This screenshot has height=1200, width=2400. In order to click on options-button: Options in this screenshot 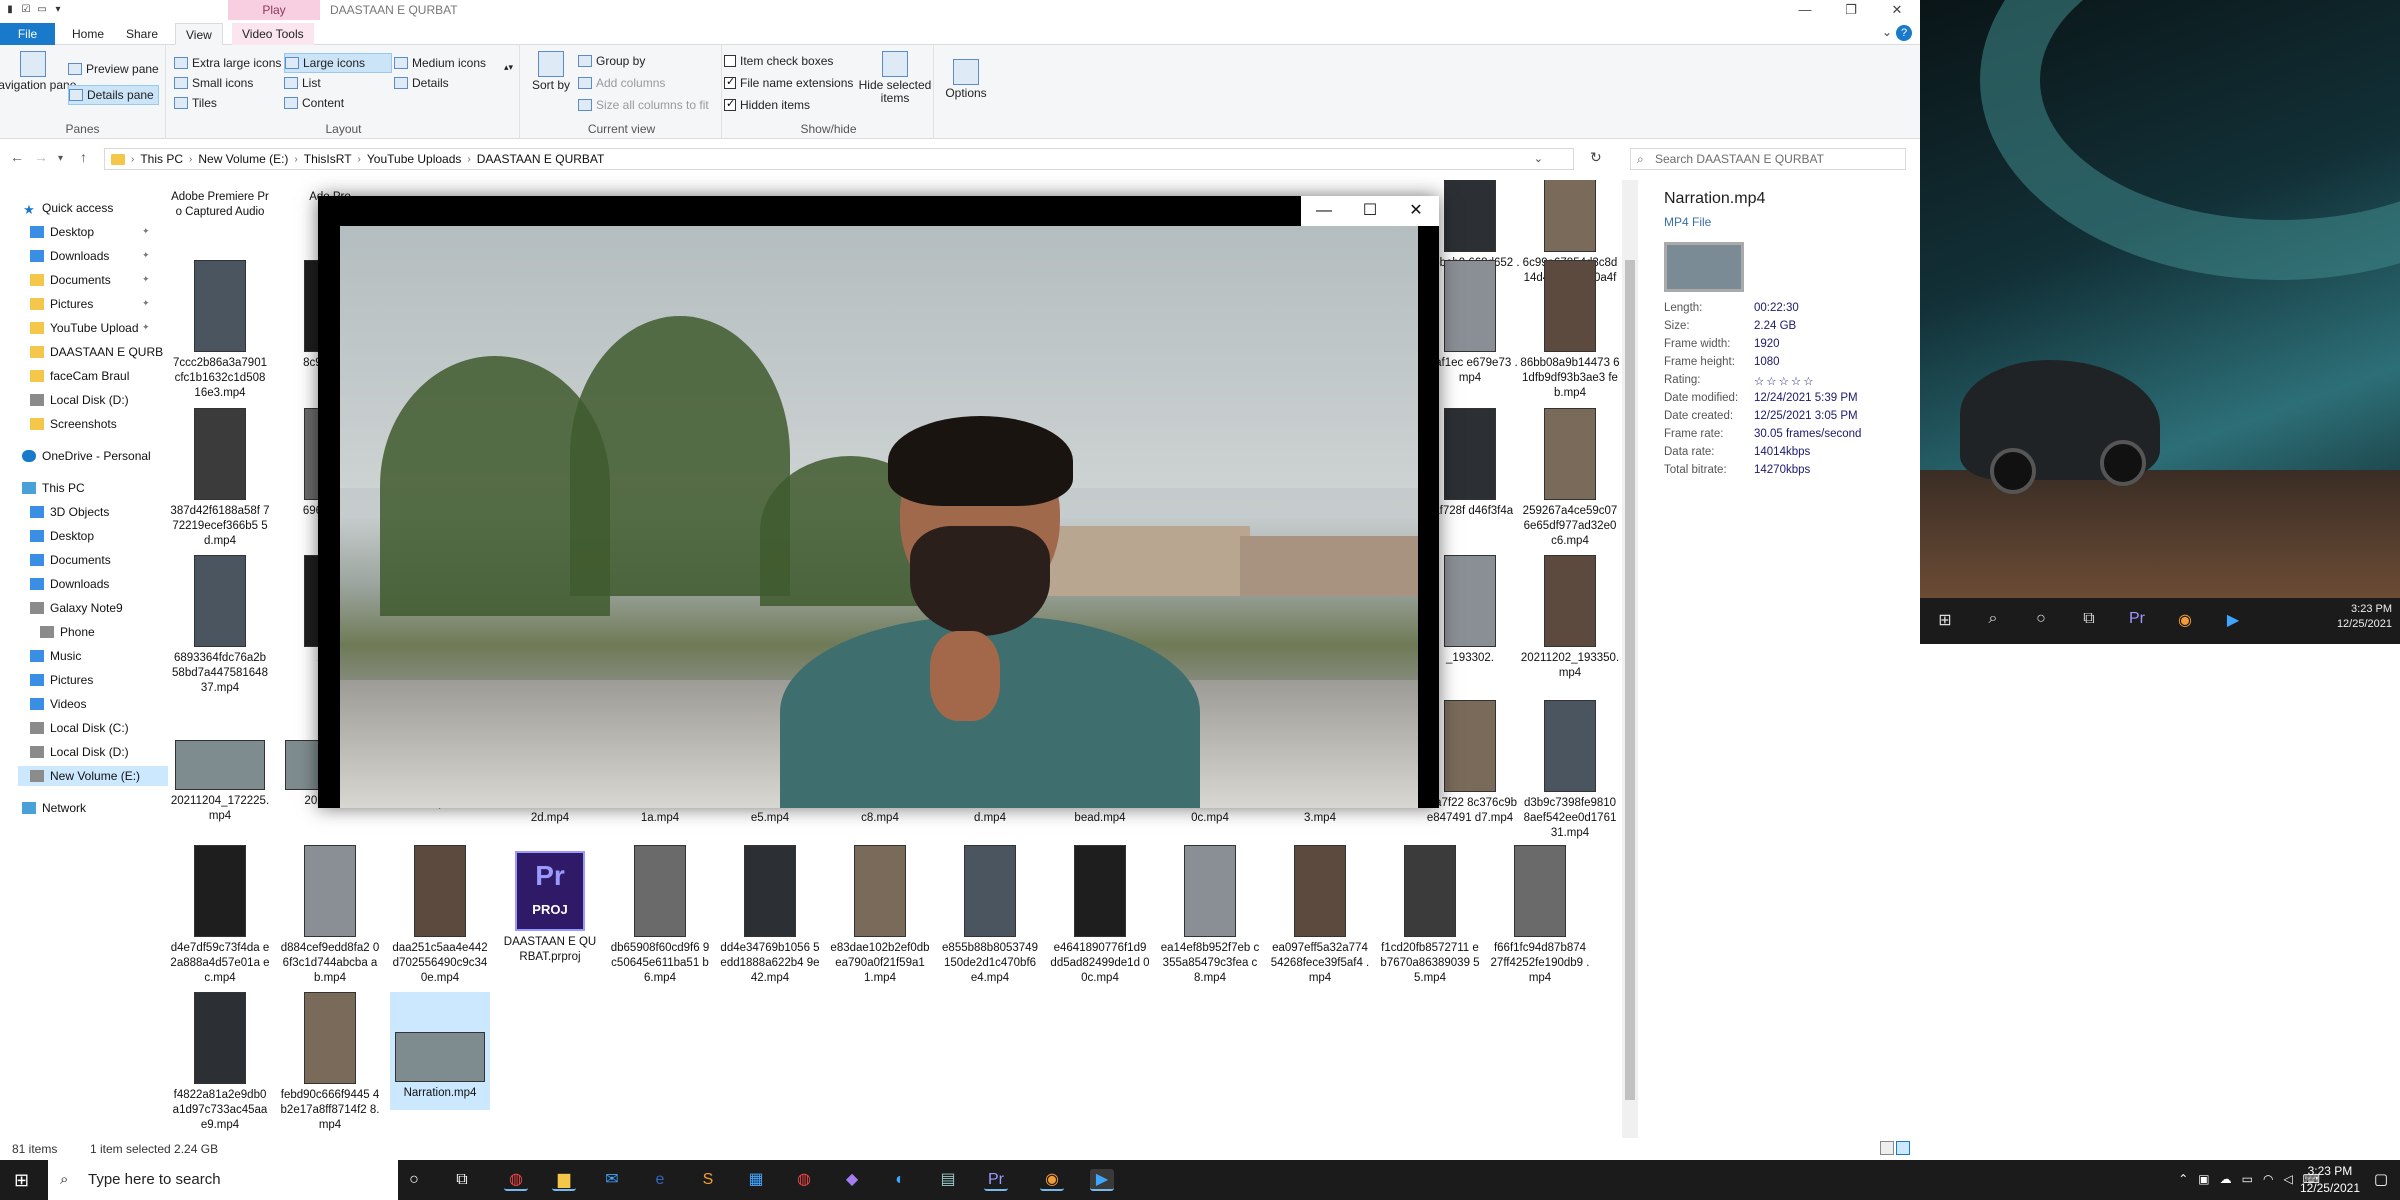, I will do `click(966, 79)`.